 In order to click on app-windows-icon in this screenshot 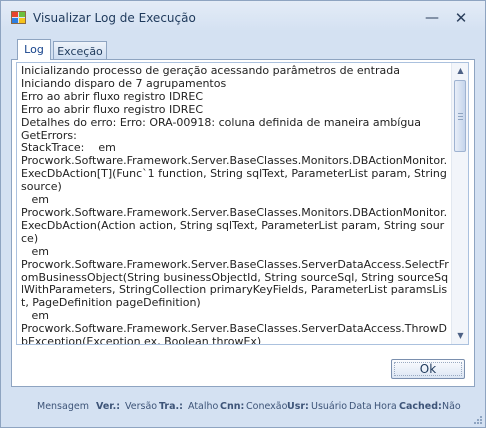, I will do `click(18, 17)`.